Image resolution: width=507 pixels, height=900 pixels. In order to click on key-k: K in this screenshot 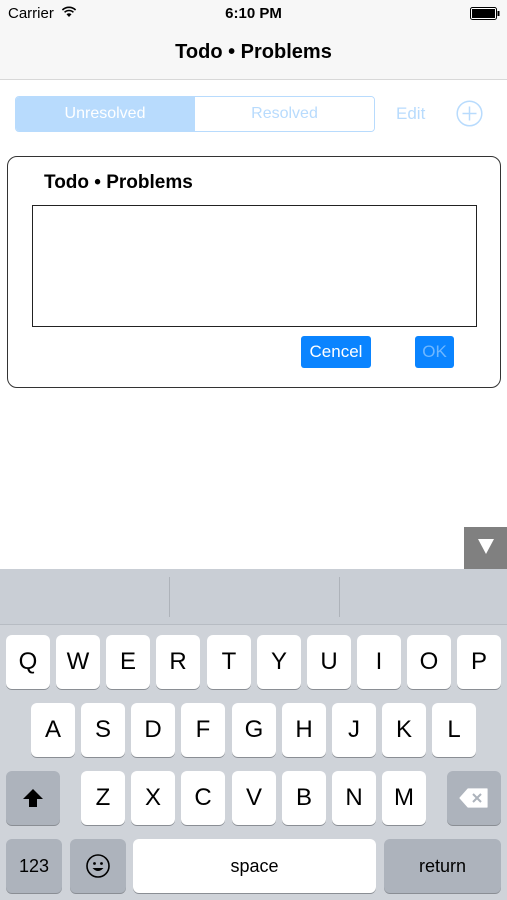, I will do `click(404, 730)`.